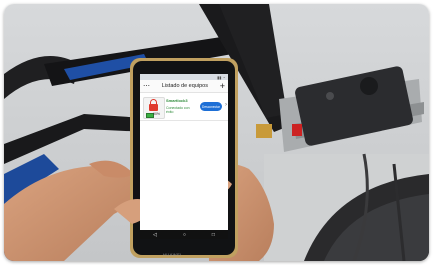 This screenshot has width=433, height=265. I want to click on battery-percent: 90%, so click(157, 114).